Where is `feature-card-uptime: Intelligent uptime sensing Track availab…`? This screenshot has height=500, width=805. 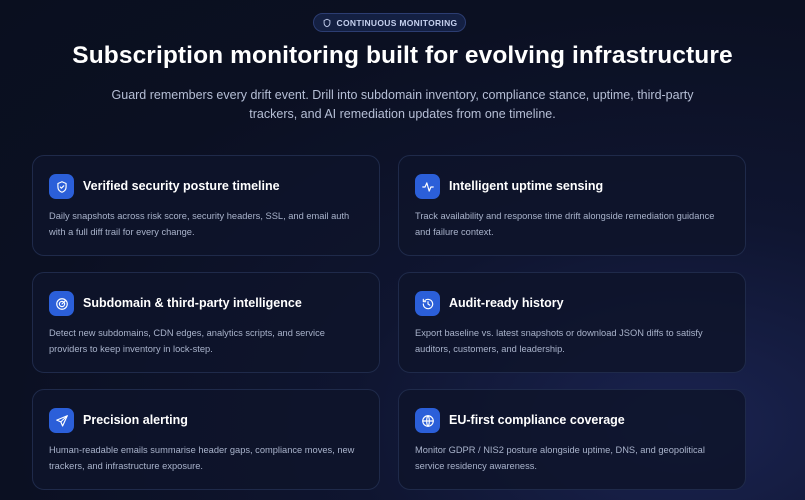 feature-card-uptime: Intelligent uptime sensing Track availab… is located at coordinates (572, 205).